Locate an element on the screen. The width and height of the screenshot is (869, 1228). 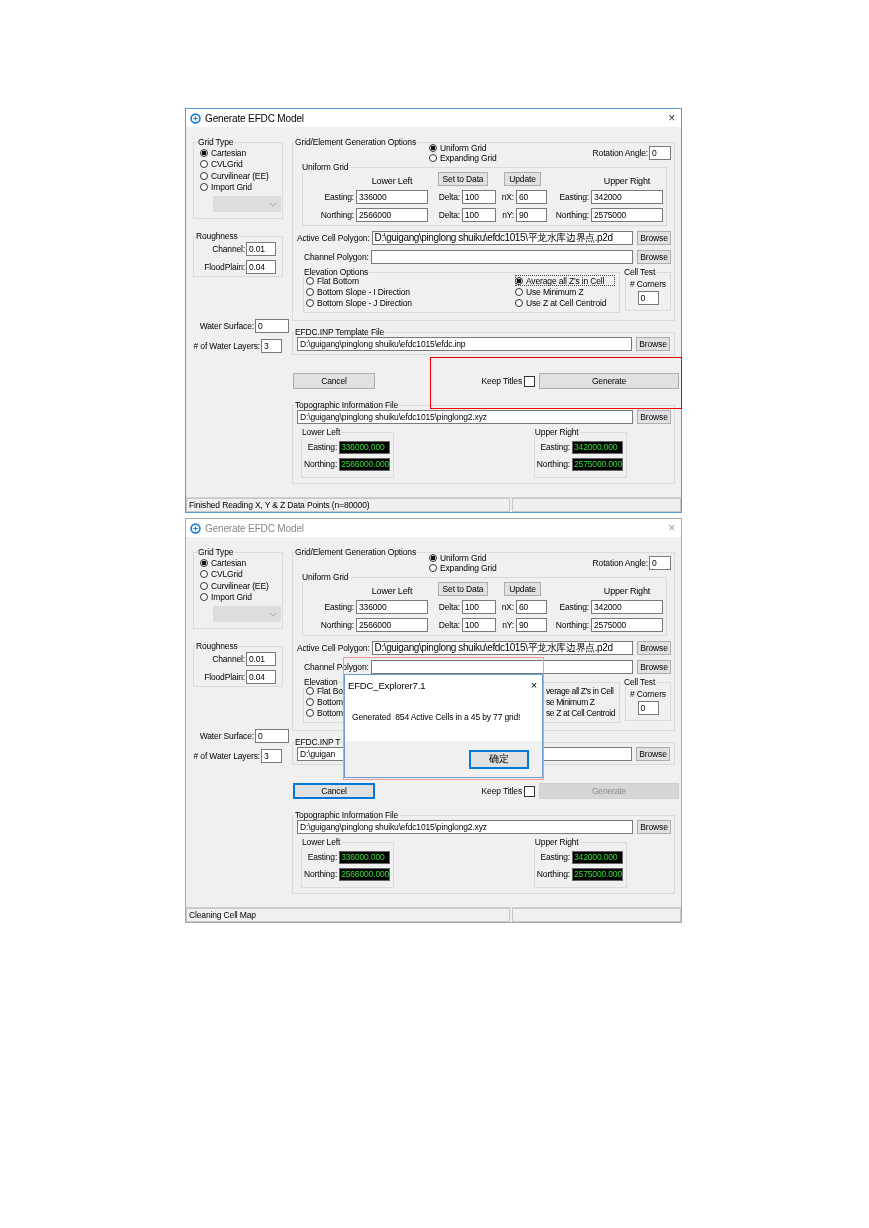
path-field is located at coordinates (501, 257).